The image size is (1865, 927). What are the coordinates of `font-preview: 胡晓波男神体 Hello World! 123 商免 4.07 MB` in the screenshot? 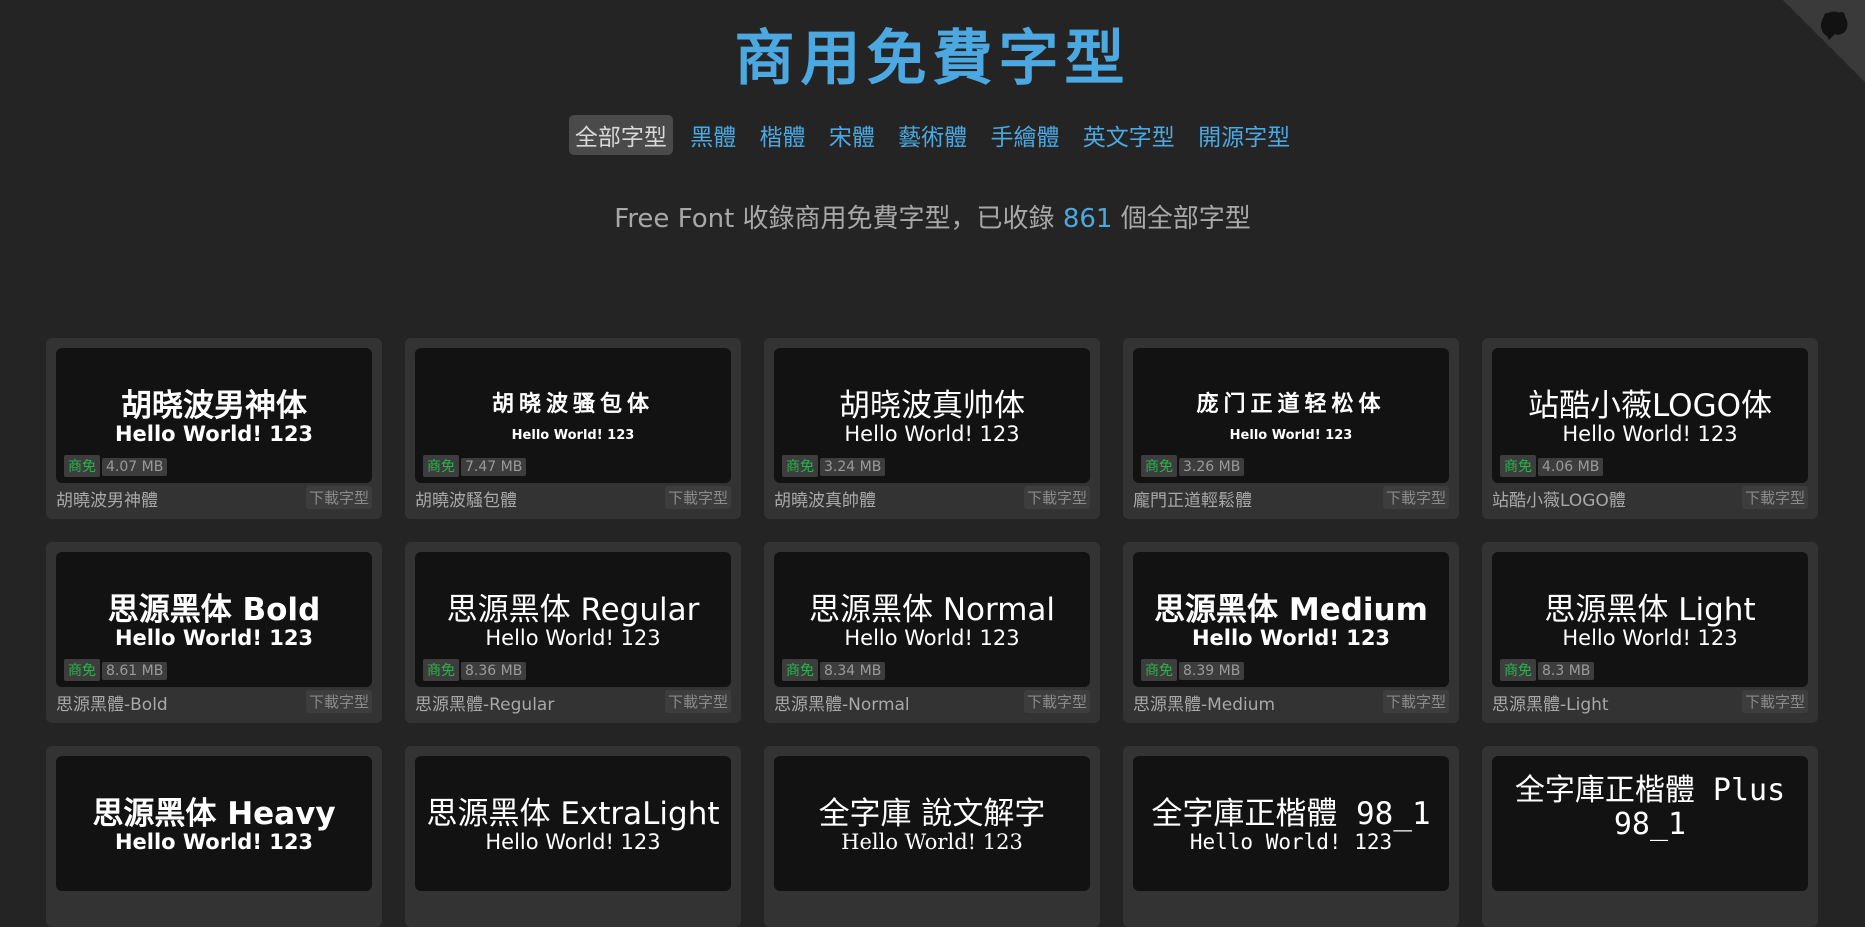 It's located at (214, 415).